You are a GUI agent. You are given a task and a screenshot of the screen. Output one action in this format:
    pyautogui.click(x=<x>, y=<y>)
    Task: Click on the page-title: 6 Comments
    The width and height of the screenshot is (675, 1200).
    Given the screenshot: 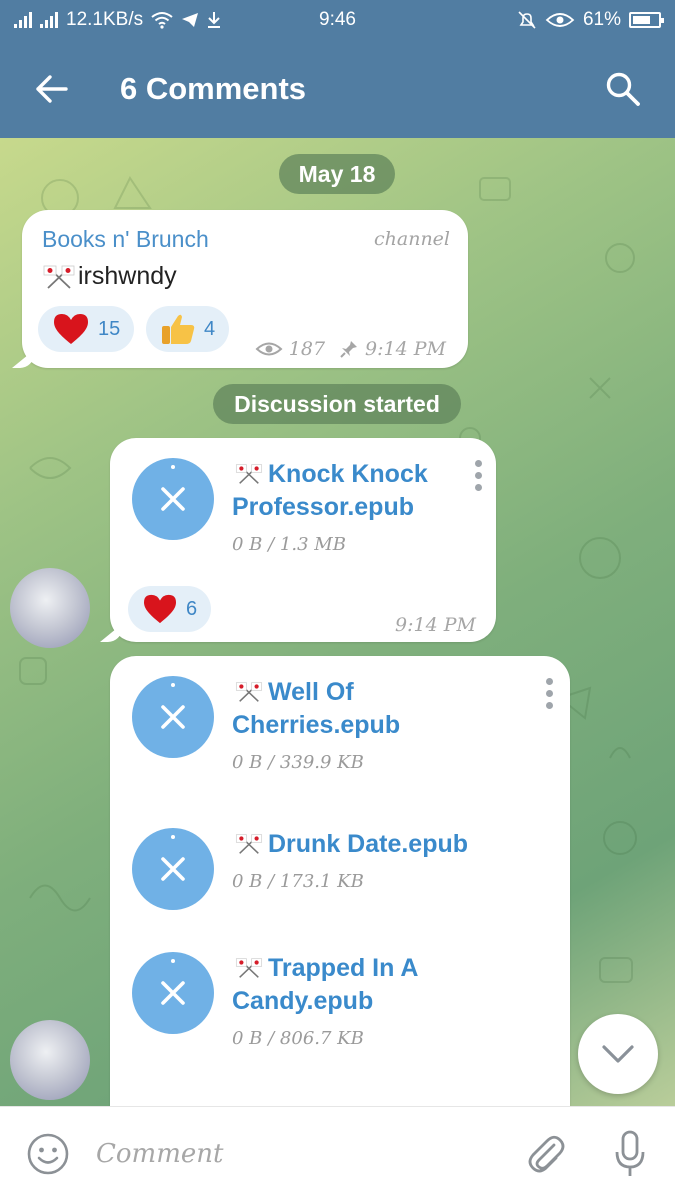 What is the action you would take?
    pyautogui.click(x=213, y=88)
    